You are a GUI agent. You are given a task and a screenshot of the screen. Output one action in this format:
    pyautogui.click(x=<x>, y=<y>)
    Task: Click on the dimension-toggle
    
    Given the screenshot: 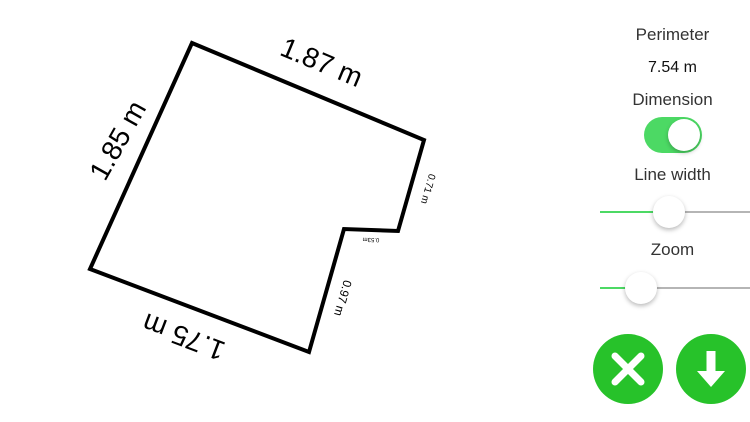 What is the action you would take?
    pyautogui.click(x=673, y=135)
    